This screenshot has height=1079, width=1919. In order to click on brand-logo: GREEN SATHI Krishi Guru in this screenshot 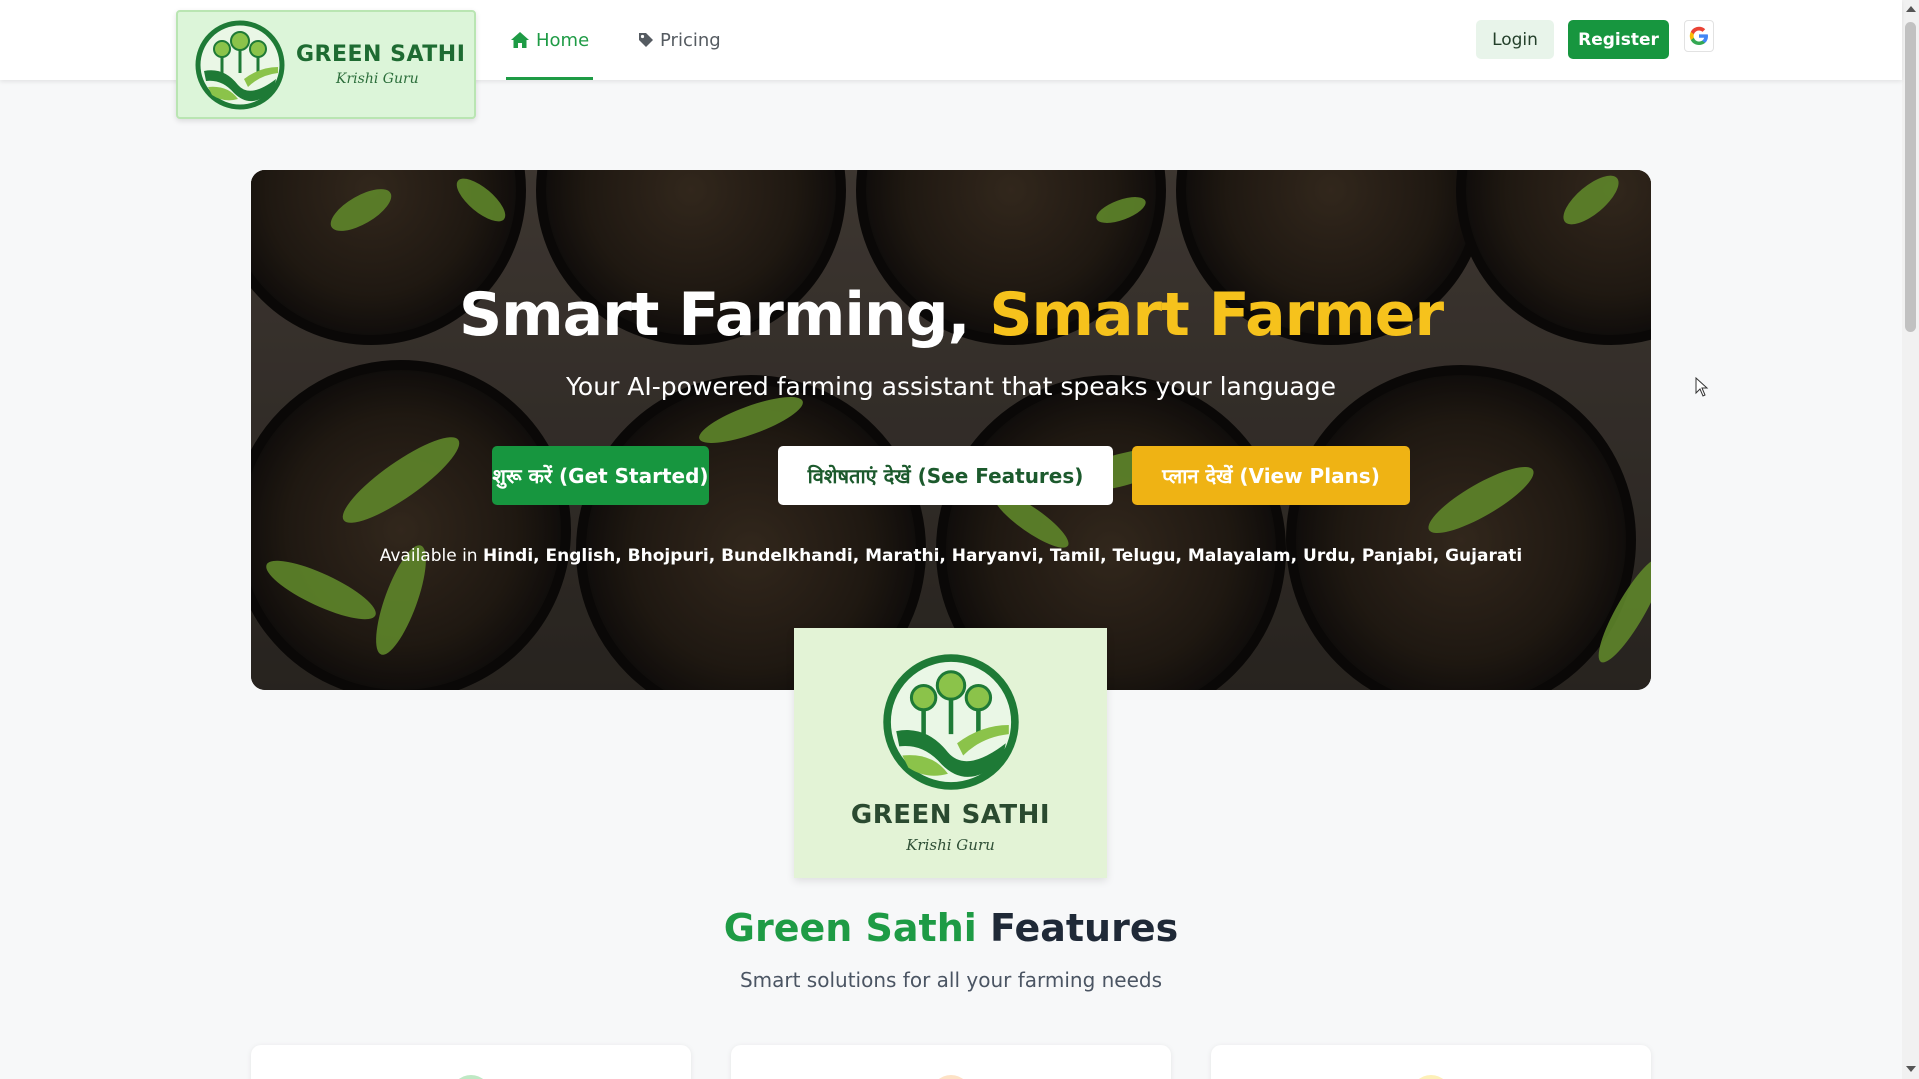, I will do `click(326, 64)`.